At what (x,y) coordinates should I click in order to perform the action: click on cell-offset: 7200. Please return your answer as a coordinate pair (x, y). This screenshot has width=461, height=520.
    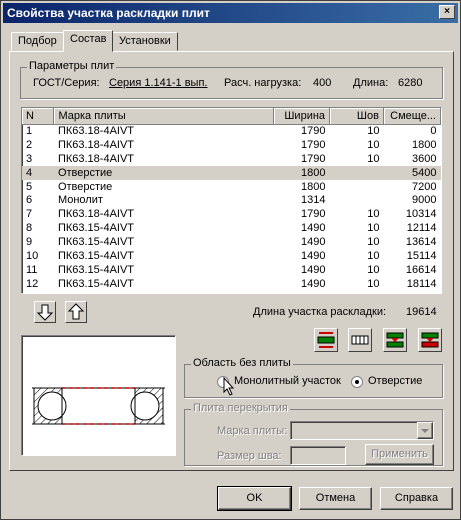
    Looking at the image, I should click on (424, 186).